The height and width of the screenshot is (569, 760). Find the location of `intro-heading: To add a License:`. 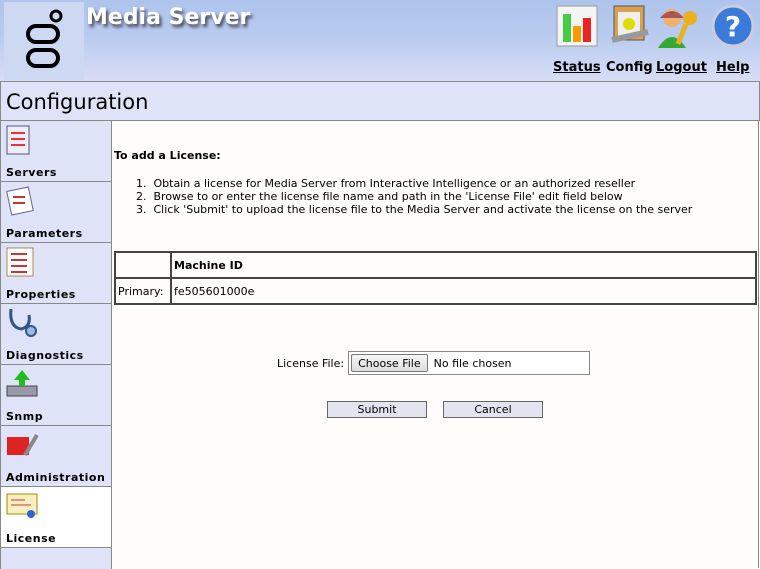

intro-heading: To add a License: is located at coordinates (167, 155).